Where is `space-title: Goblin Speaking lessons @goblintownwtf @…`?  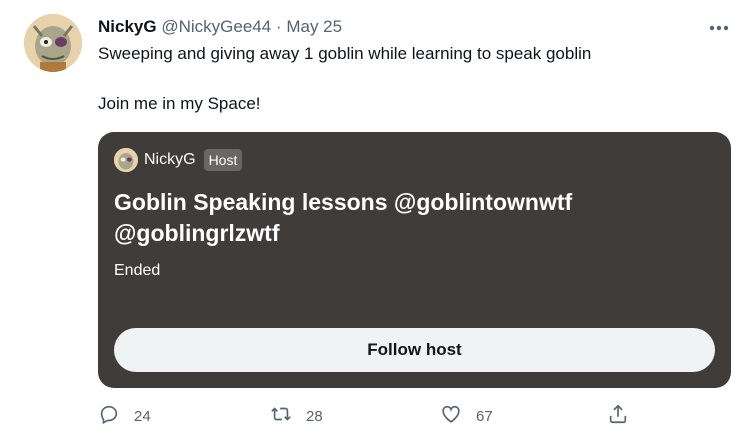
space-title: Goblin Speaking lessons @goblintownwtf @… is located at coordinates (343, 217).